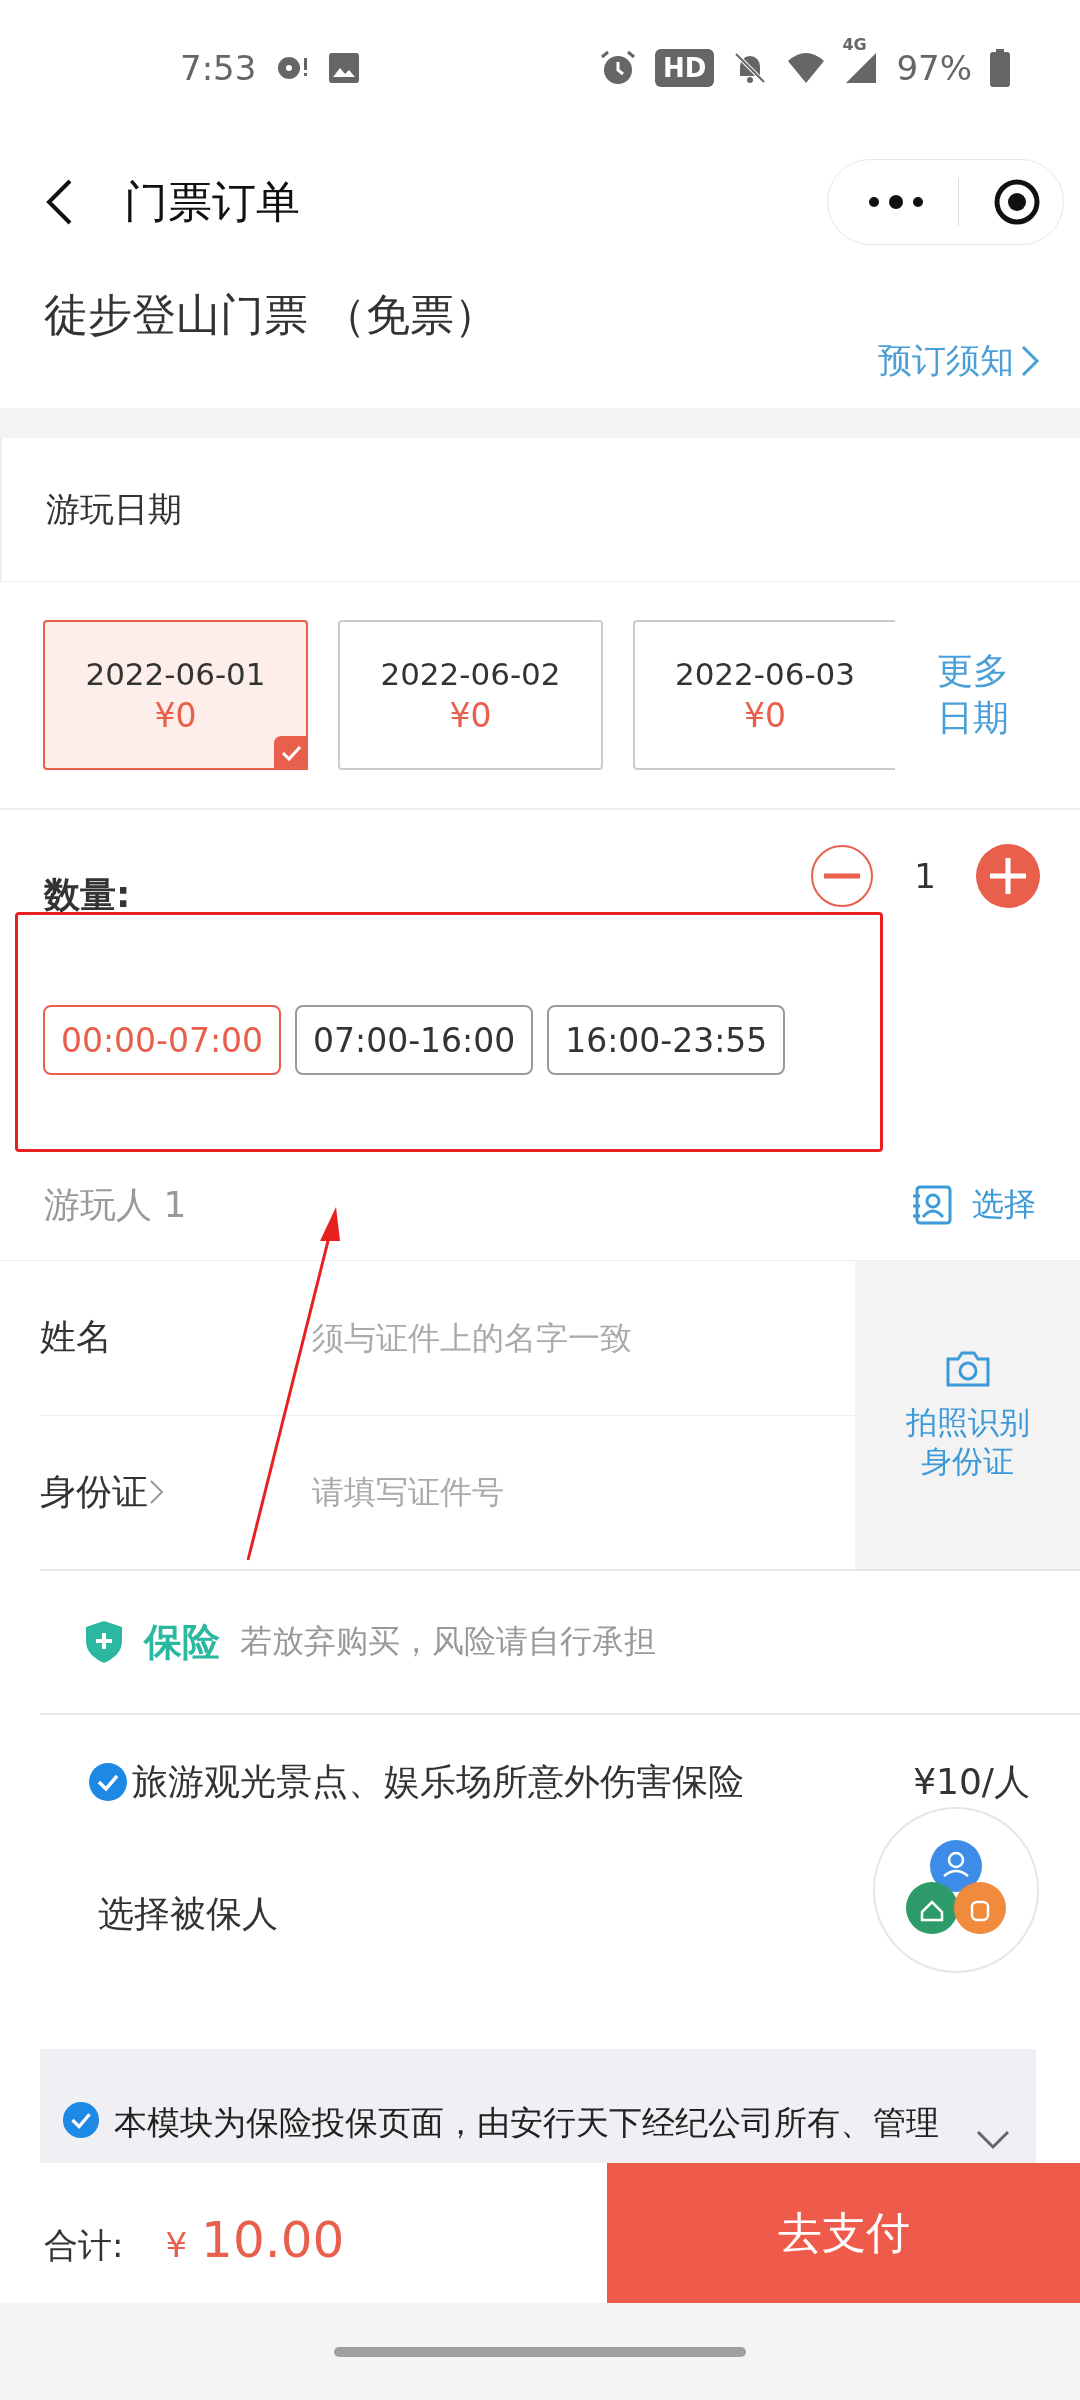 This screenshot has height=2400, width=1080. What do you see at coordinates (1000, 68) in the screenshot?
I see `battery-icon` at bounding box center [1000, 68].